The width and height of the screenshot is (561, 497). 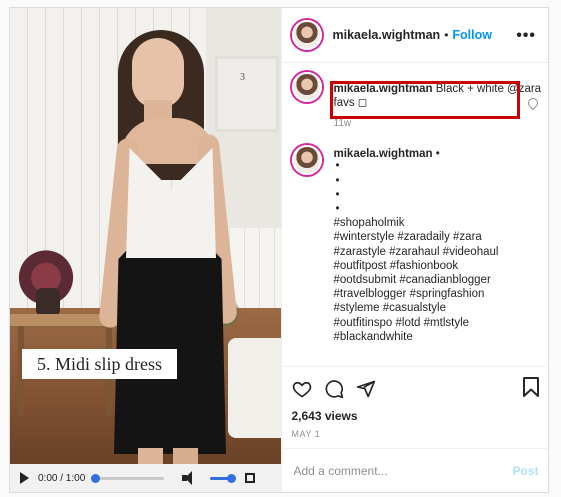 What do you see at coordinates (415, 389) in the screenshot?
I see `action-icons` at bounding box center [415, 389].